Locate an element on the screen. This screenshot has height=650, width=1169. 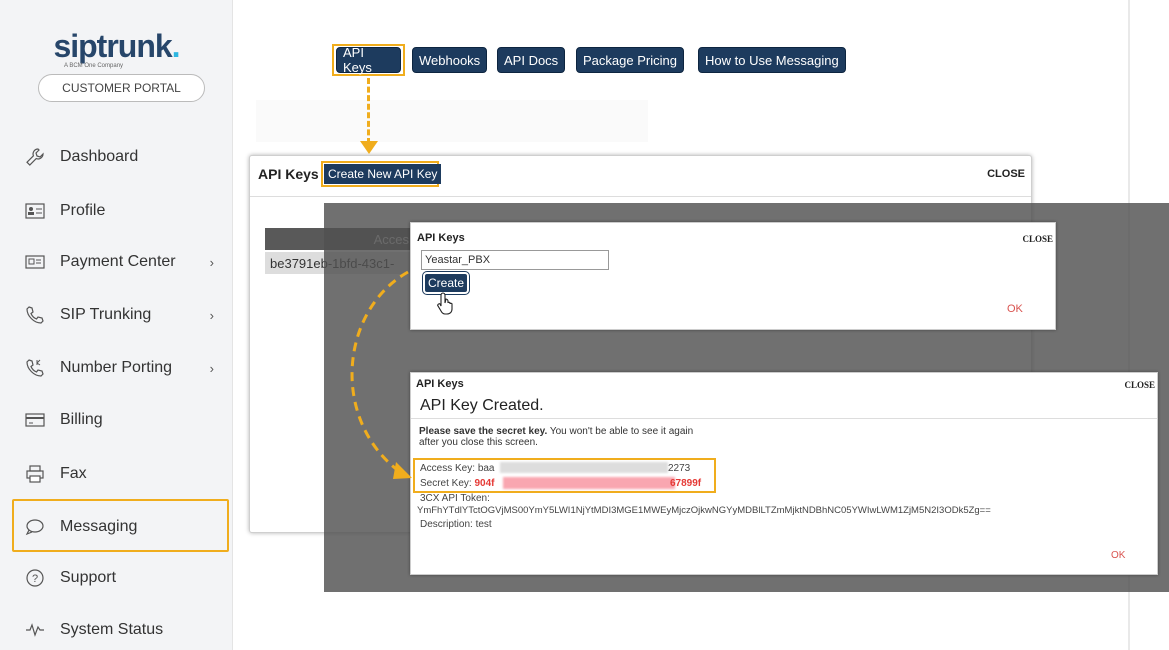
wrench-icon is located at coordinates (35, 157).